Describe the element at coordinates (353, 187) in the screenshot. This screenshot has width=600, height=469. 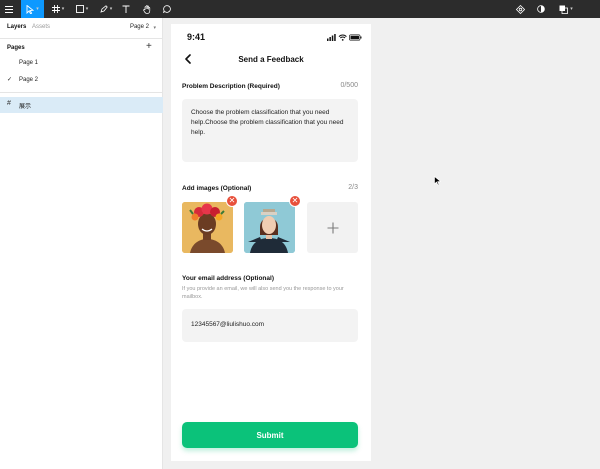
I see `images-count: 2/3` at that location.